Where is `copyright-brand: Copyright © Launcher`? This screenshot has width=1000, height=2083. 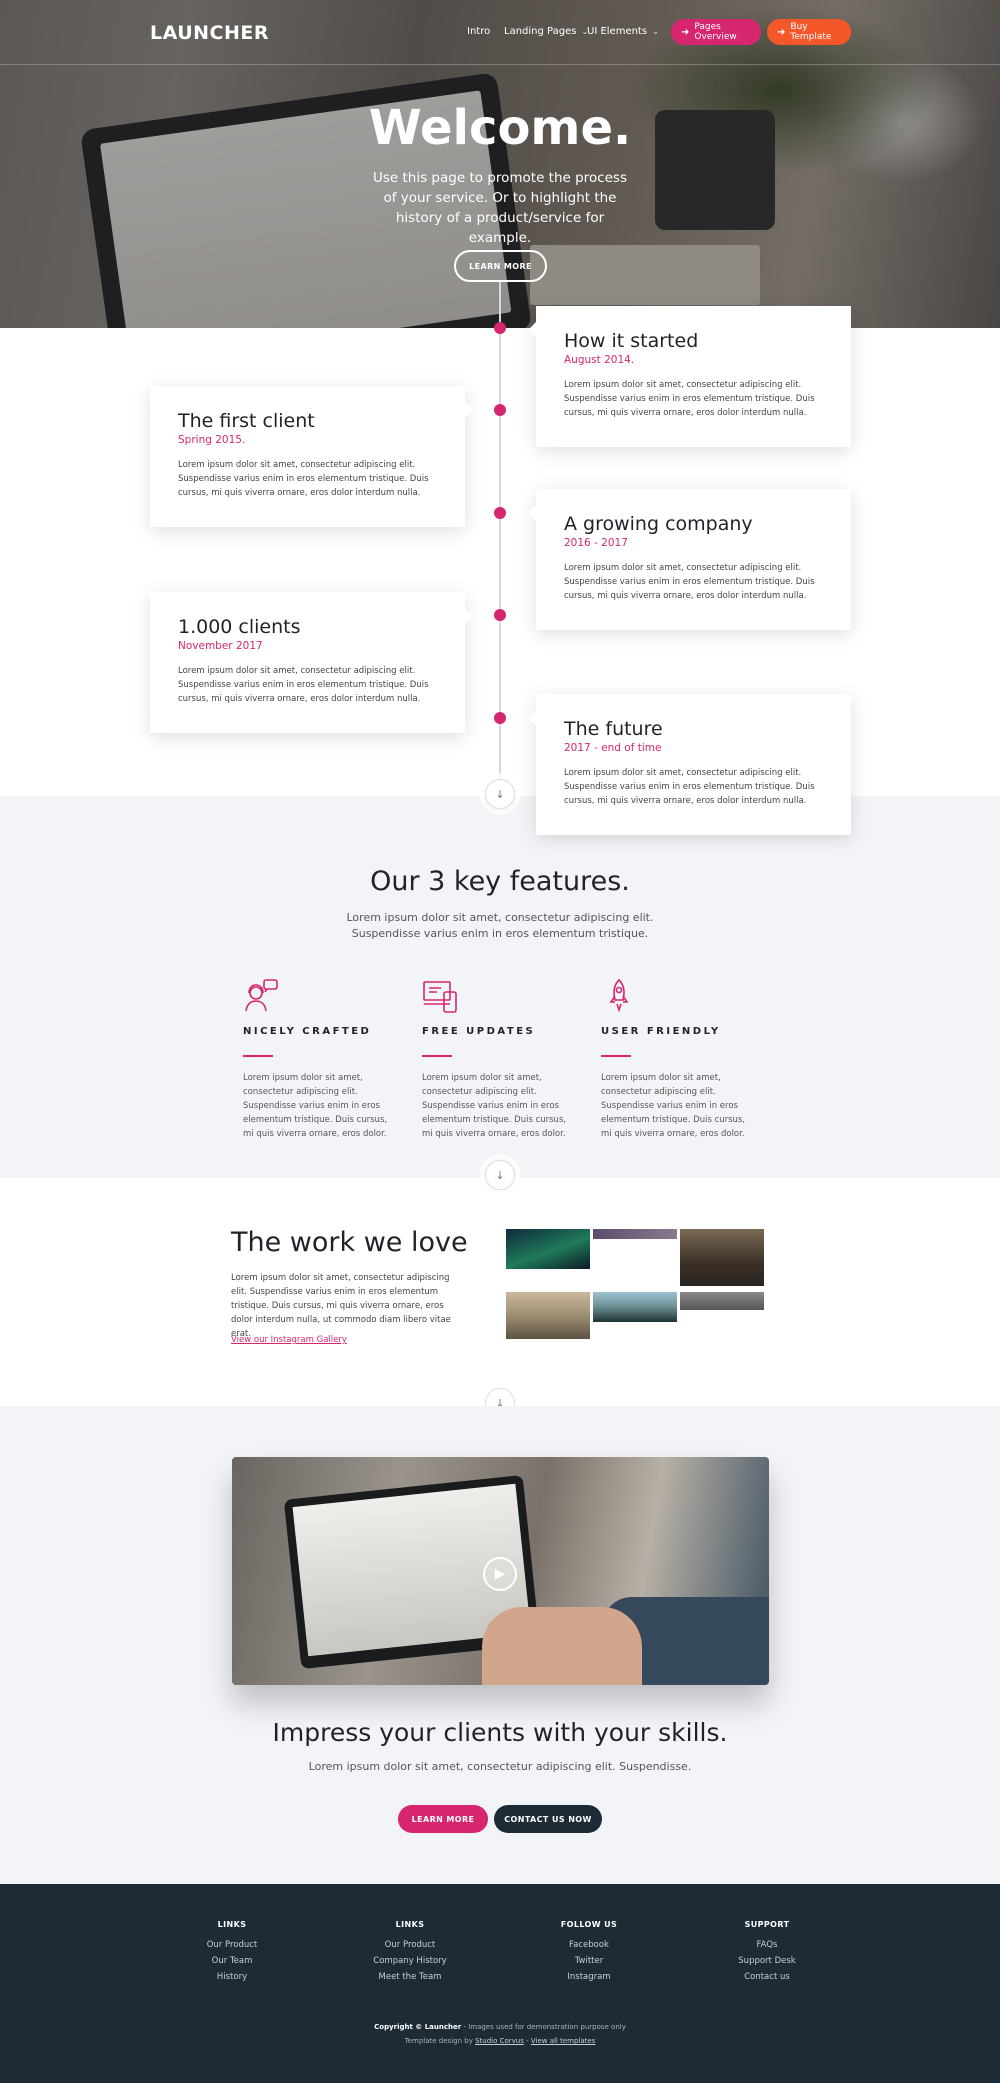 copyright-brand: Copyright © Launcher is located at coordinates (418, 2027).